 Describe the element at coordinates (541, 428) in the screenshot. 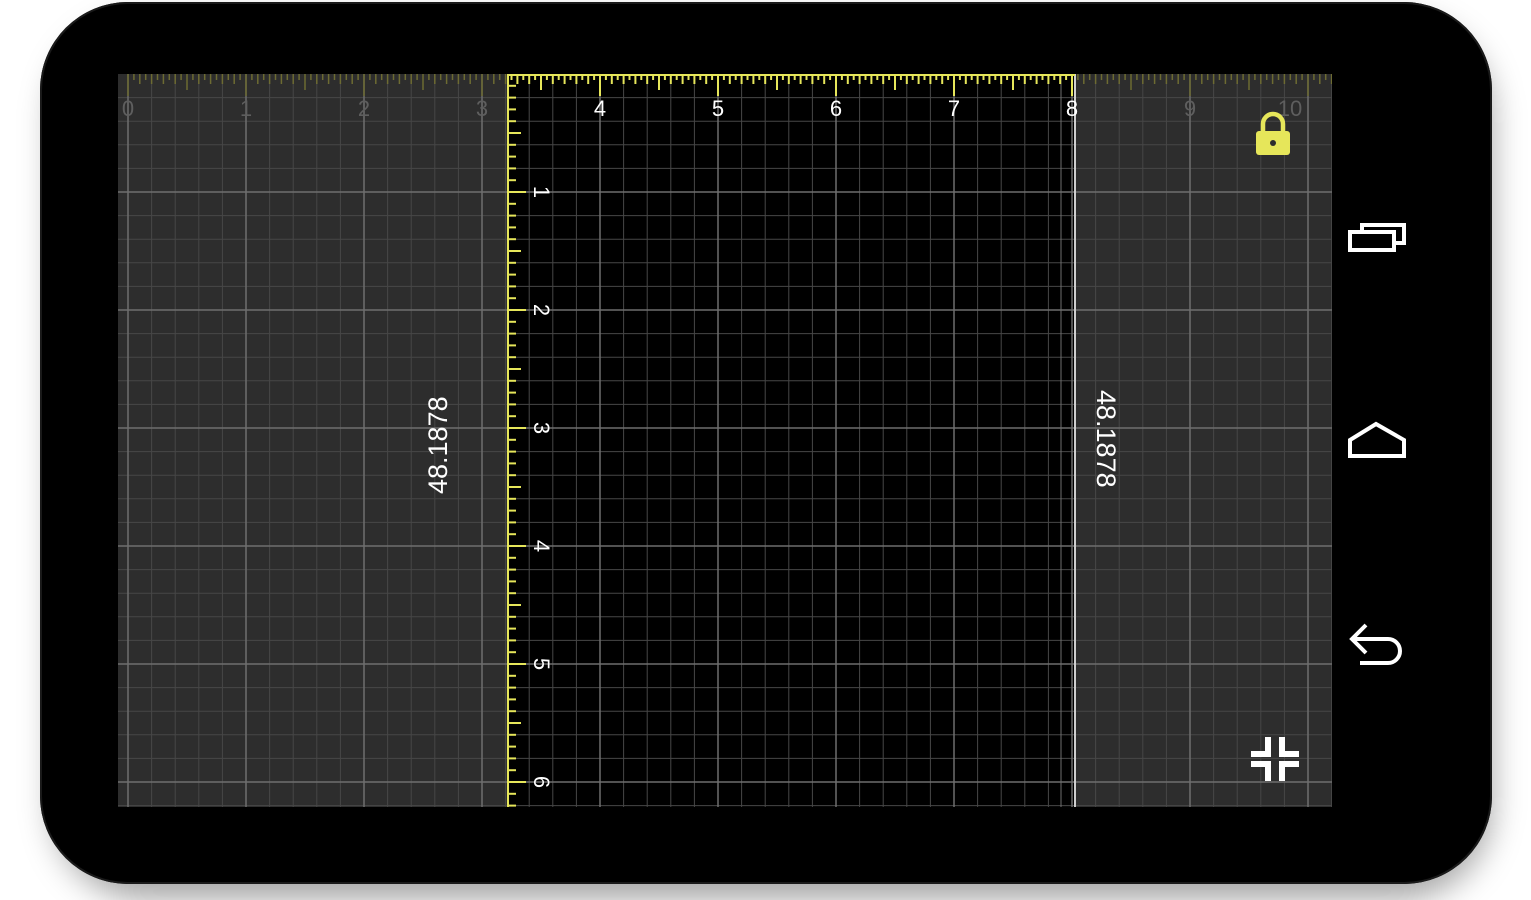

I see `ruler-label-y: 3` at that location.